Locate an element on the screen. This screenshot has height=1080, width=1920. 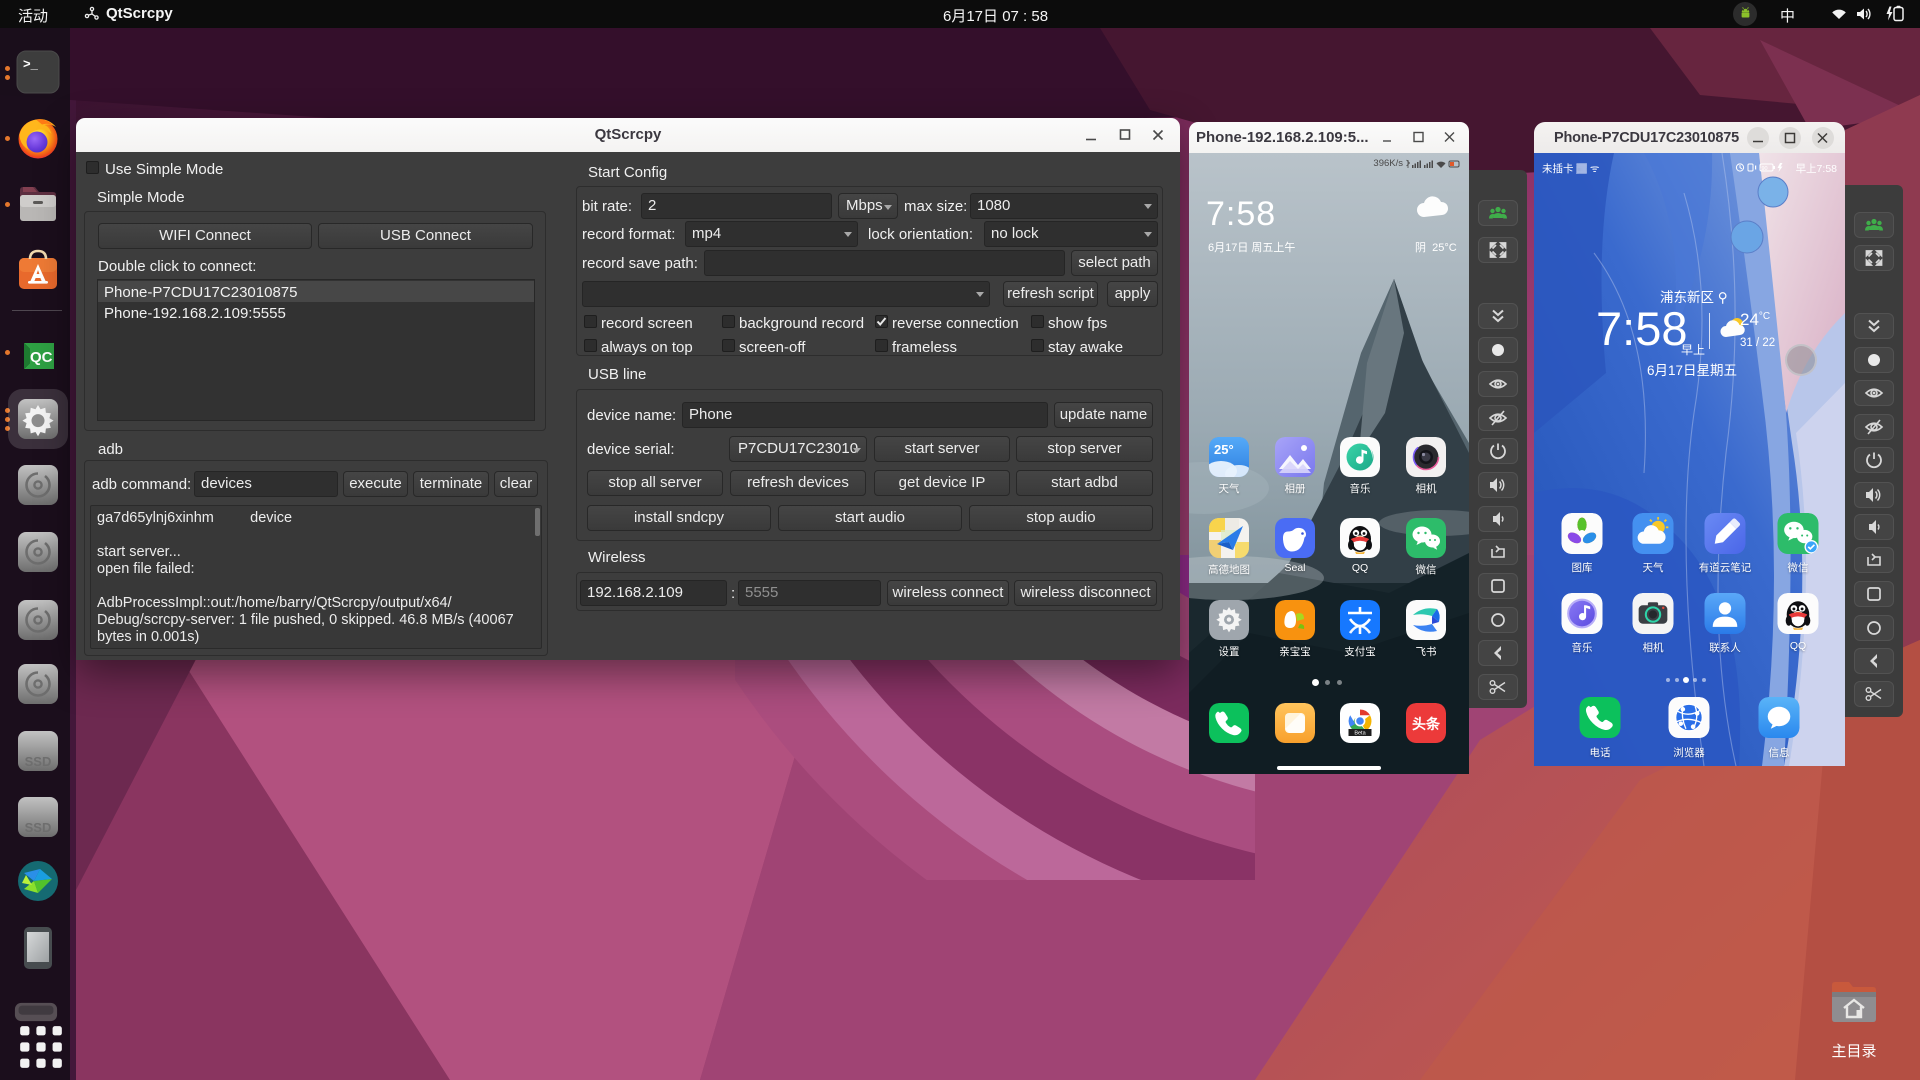
svg-text: 90 is located at coordinates (1765, 169).